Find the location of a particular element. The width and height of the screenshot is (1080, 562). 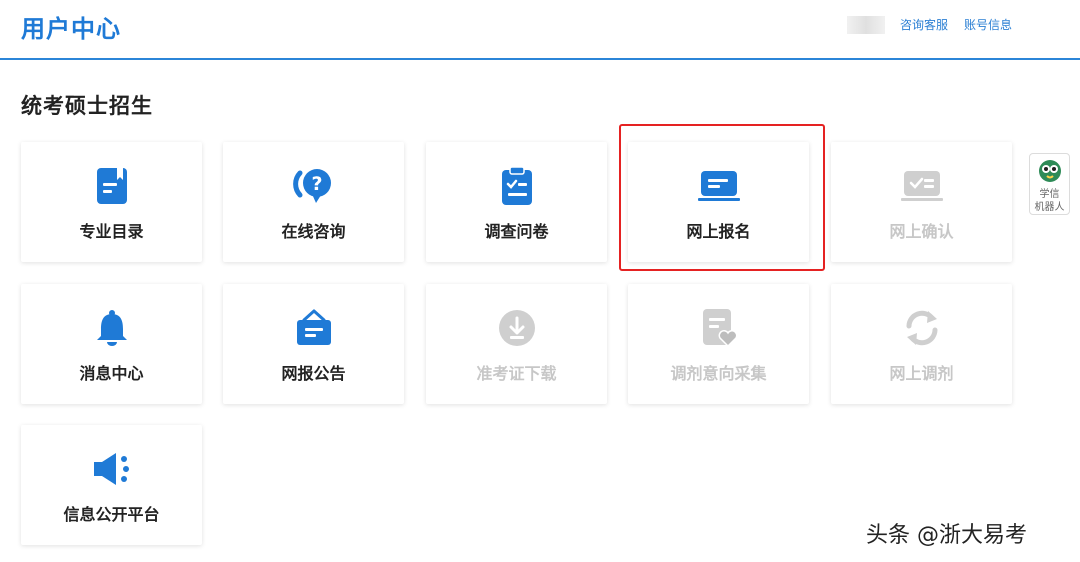

question-chat-icon: ? is located at coordinates (313, 186).